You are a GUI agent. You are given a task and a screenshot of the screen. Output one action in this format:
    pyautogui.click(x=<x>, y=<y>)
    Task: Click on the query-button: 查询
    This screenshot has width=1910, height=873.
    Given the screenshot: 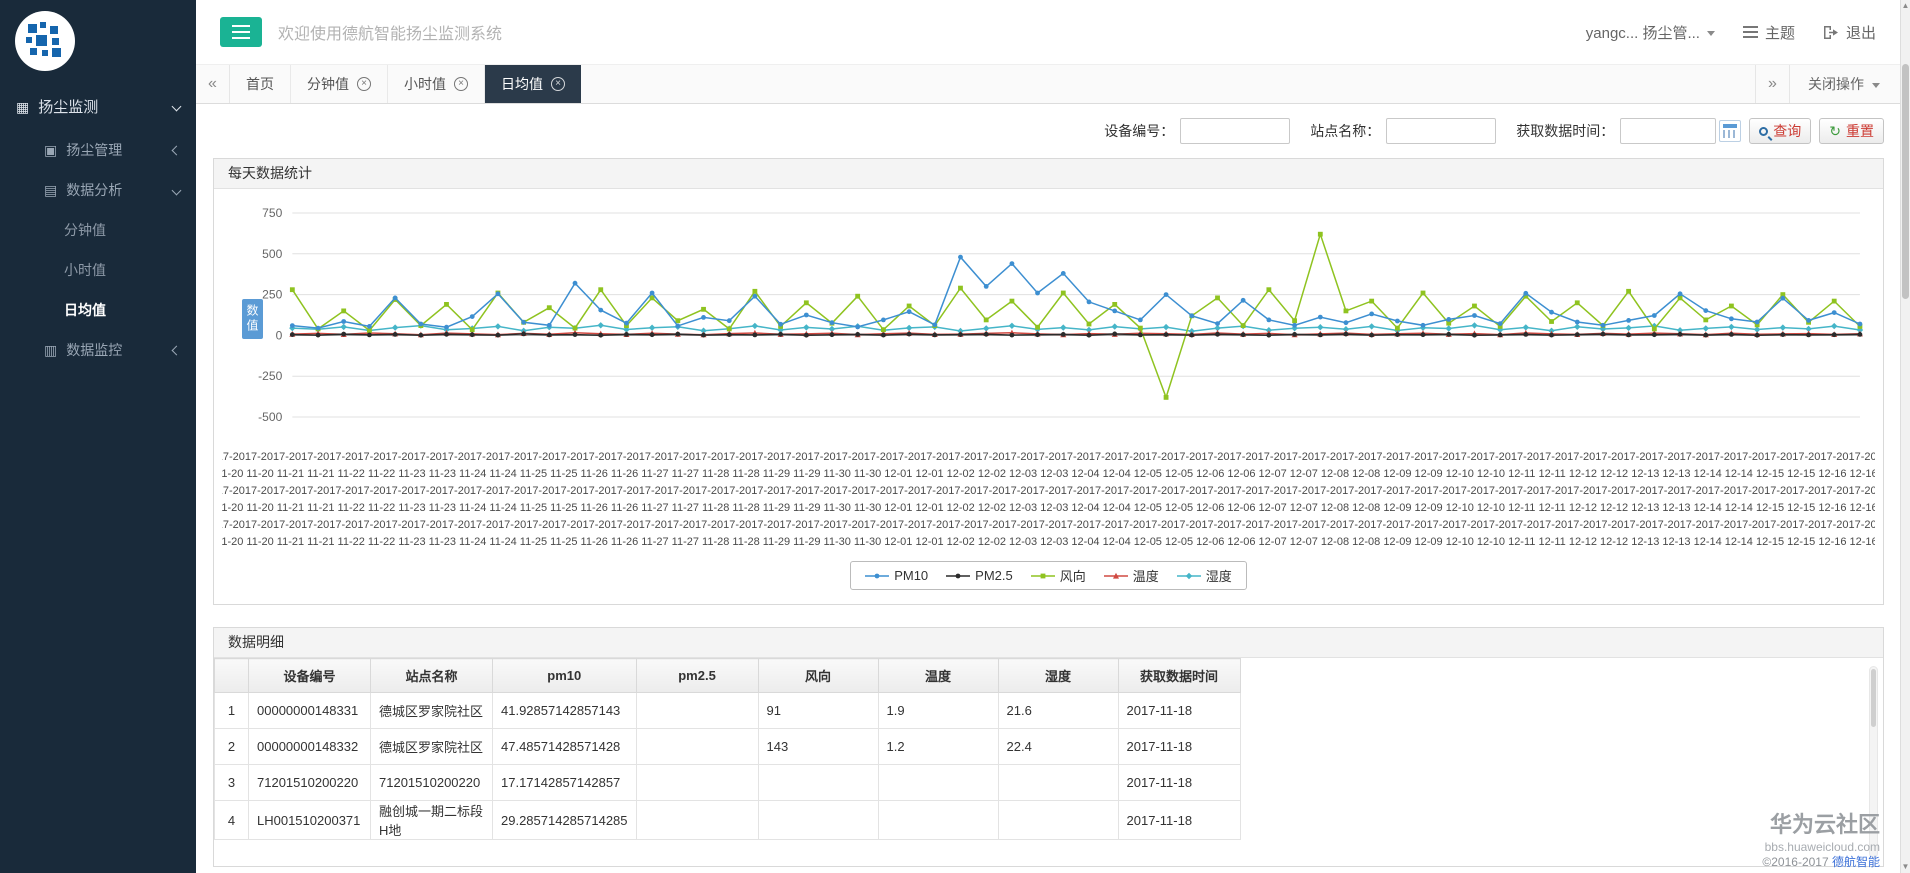 What is the action you would take?
    pyautogui.click(x=1780, y=131)
    